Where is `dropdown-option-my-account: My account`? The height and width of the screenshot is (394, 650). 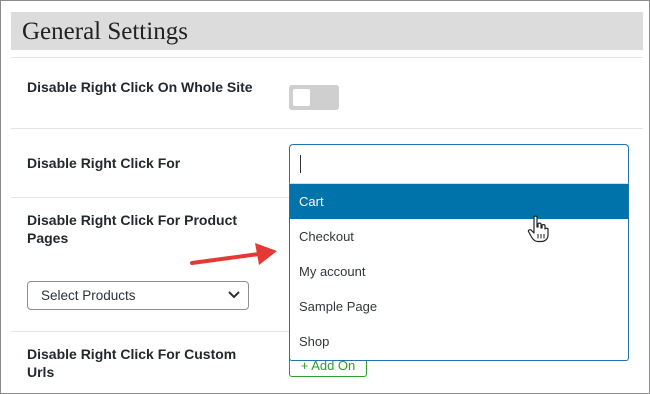
dropdown-option-my-account: My account is located at coordinates (459, 271).